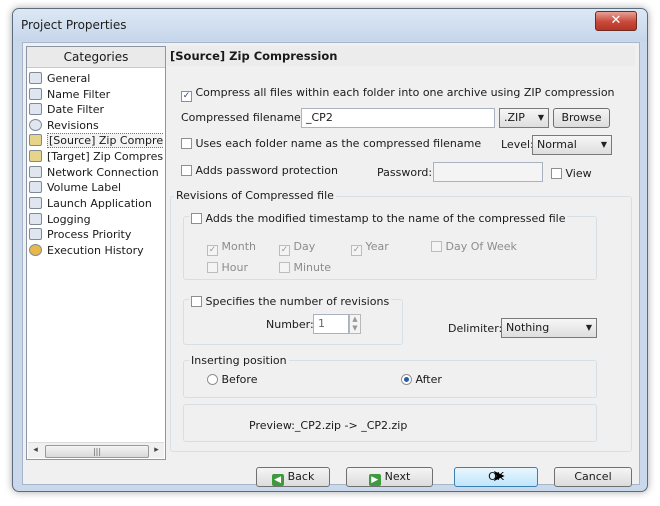 The width and height of the screenshot is (660, 506). Describe the element at coordinates (328, 425) in the screenshot. I see `preview-text: Preview:_CP2.zip -> _CP2.zip` at that location.